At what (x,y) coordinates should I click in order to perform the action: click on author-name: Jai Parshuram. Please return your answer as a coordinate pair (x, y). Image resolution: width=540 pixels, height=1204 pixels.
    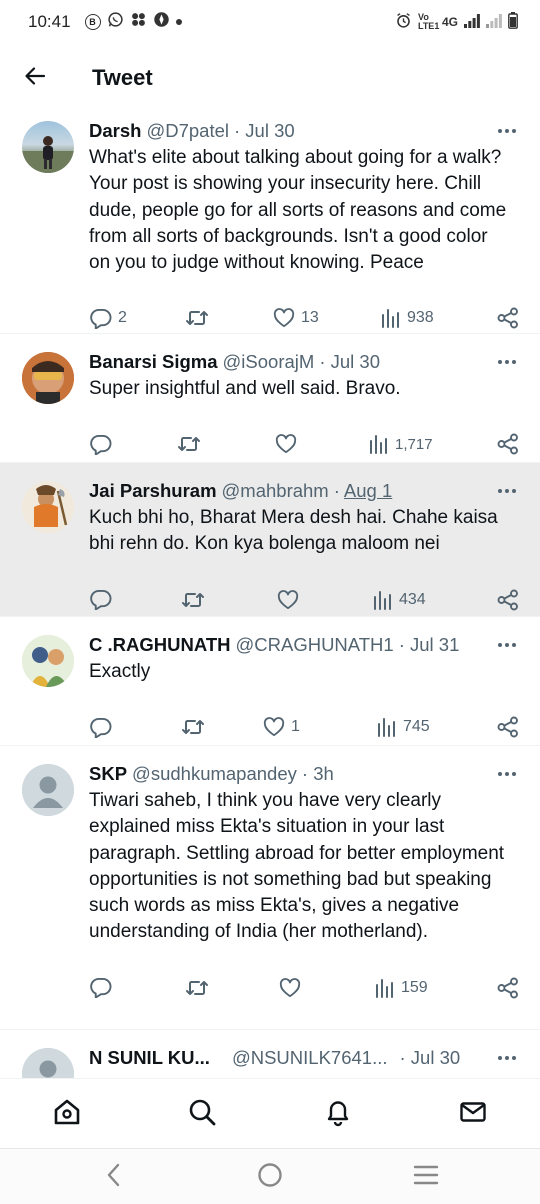
    Looking at the image, I should click on (153, 491).